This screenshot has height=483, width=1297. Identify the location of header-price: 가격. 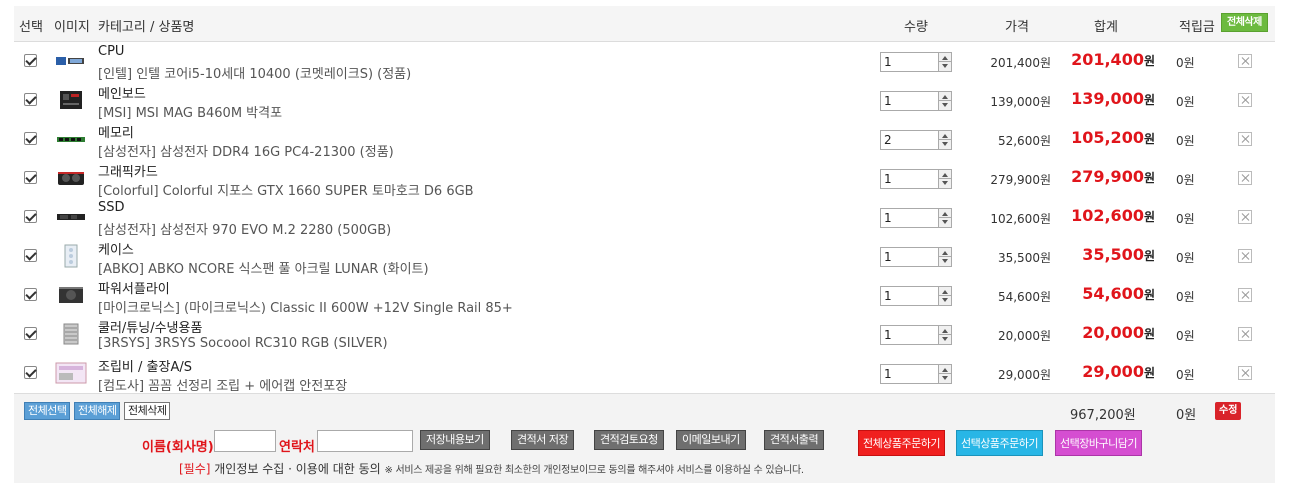
(1017, 27).